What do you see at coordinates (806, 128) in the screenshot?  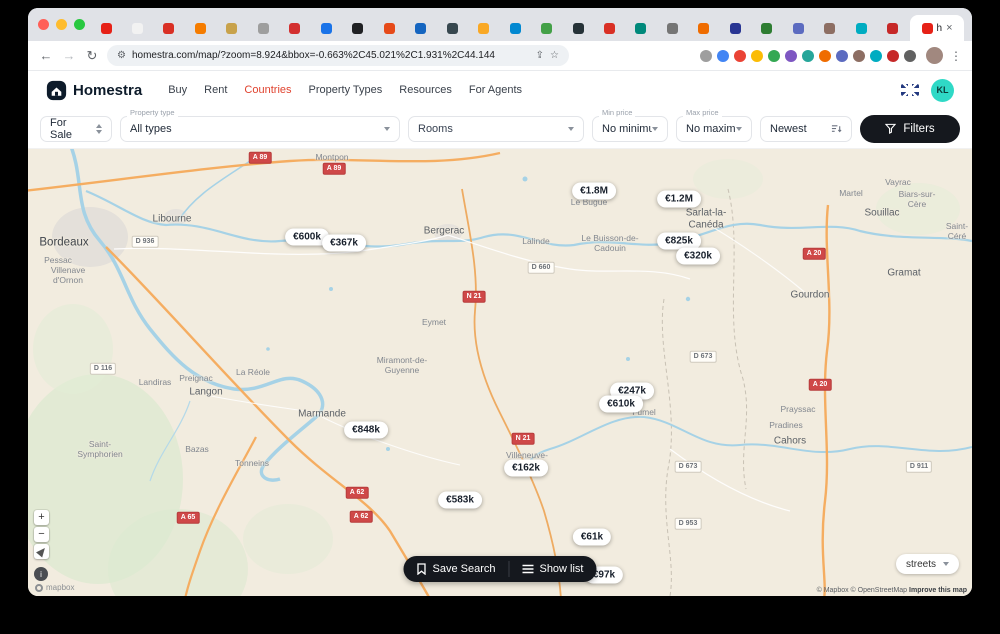 I see `sort-dropdown: Newest` at bounding box center [806, 128].